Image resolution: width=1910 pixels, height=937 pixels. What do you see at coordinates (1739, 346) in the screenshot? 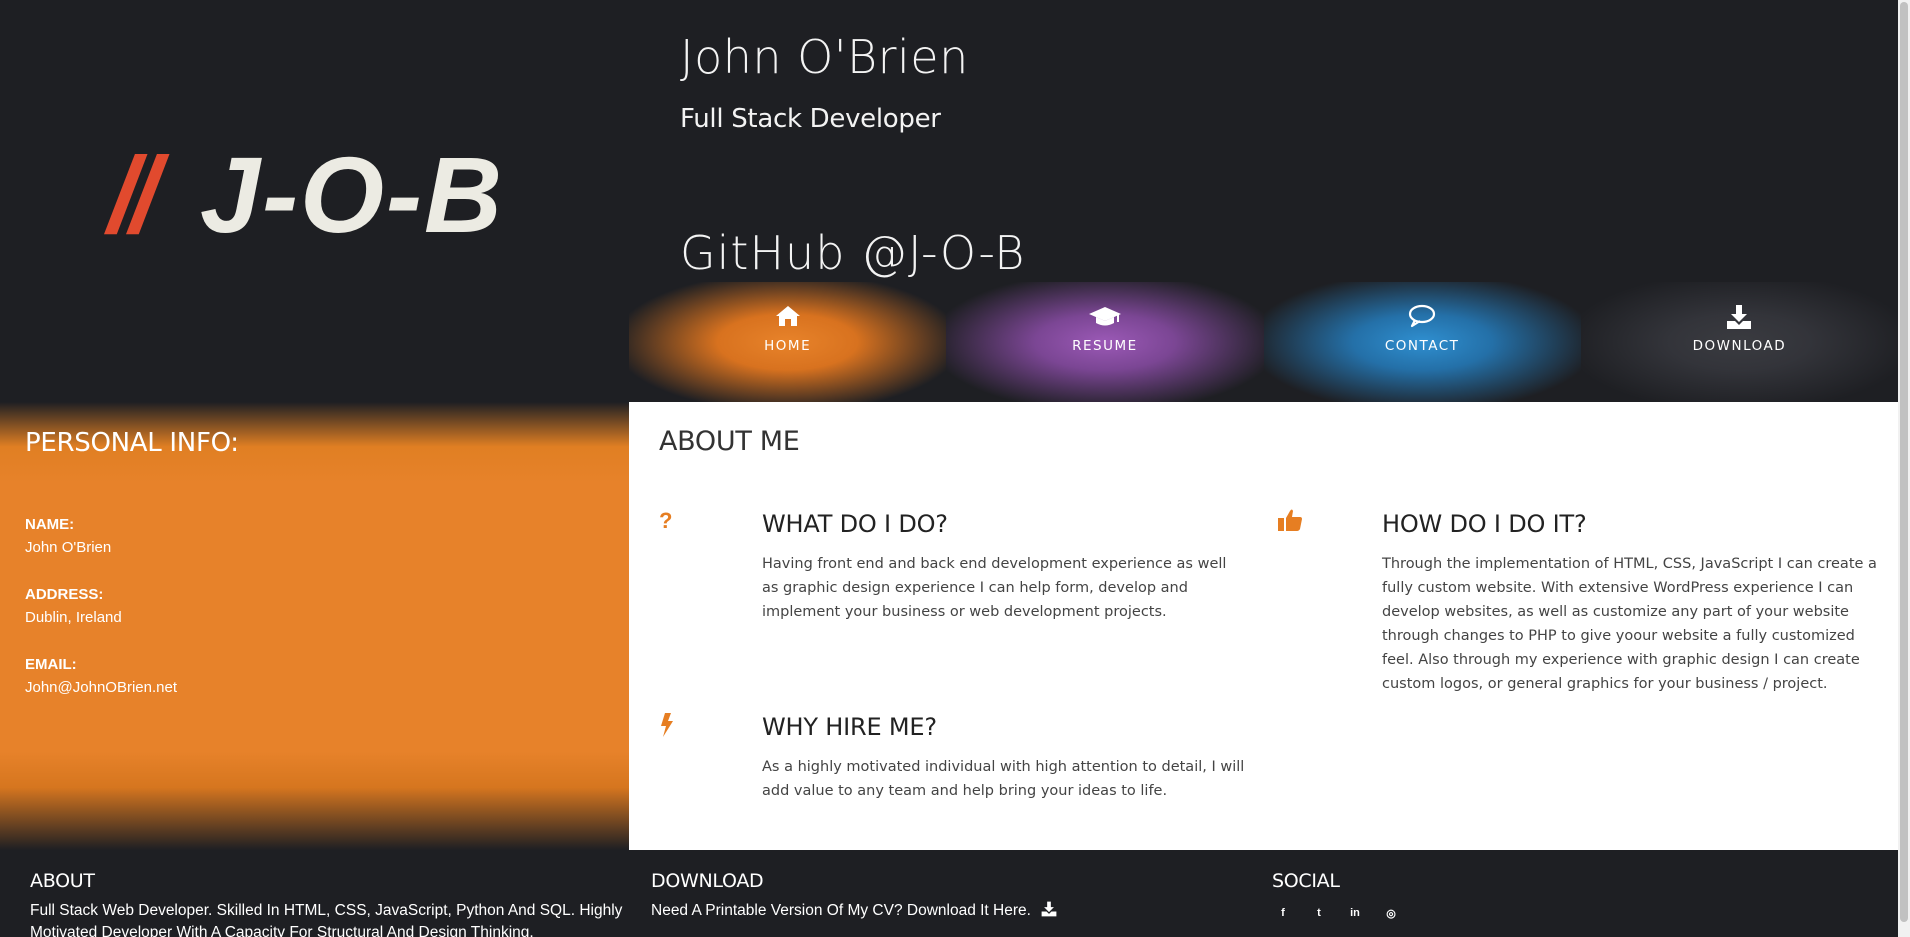
I see `nav-download-label: DOWNLOAD` at bounding box center [1739, 346].